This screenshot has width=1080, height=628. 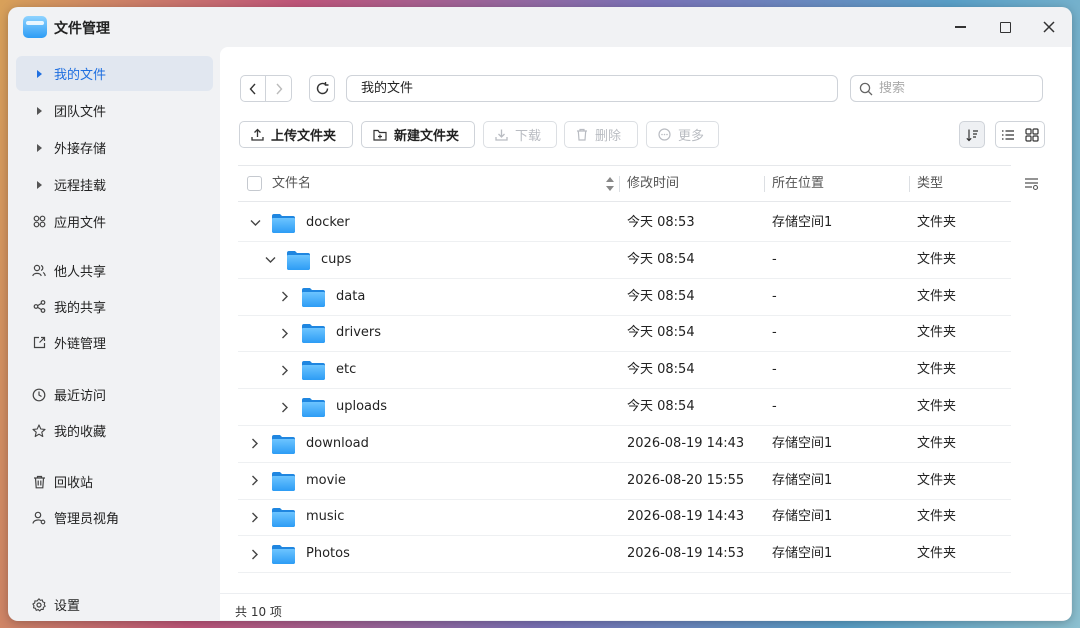 What do you see at coordinates (328, 554) in the screenshot?
I see `file-name: Photos` at bounding box center [328, 554].